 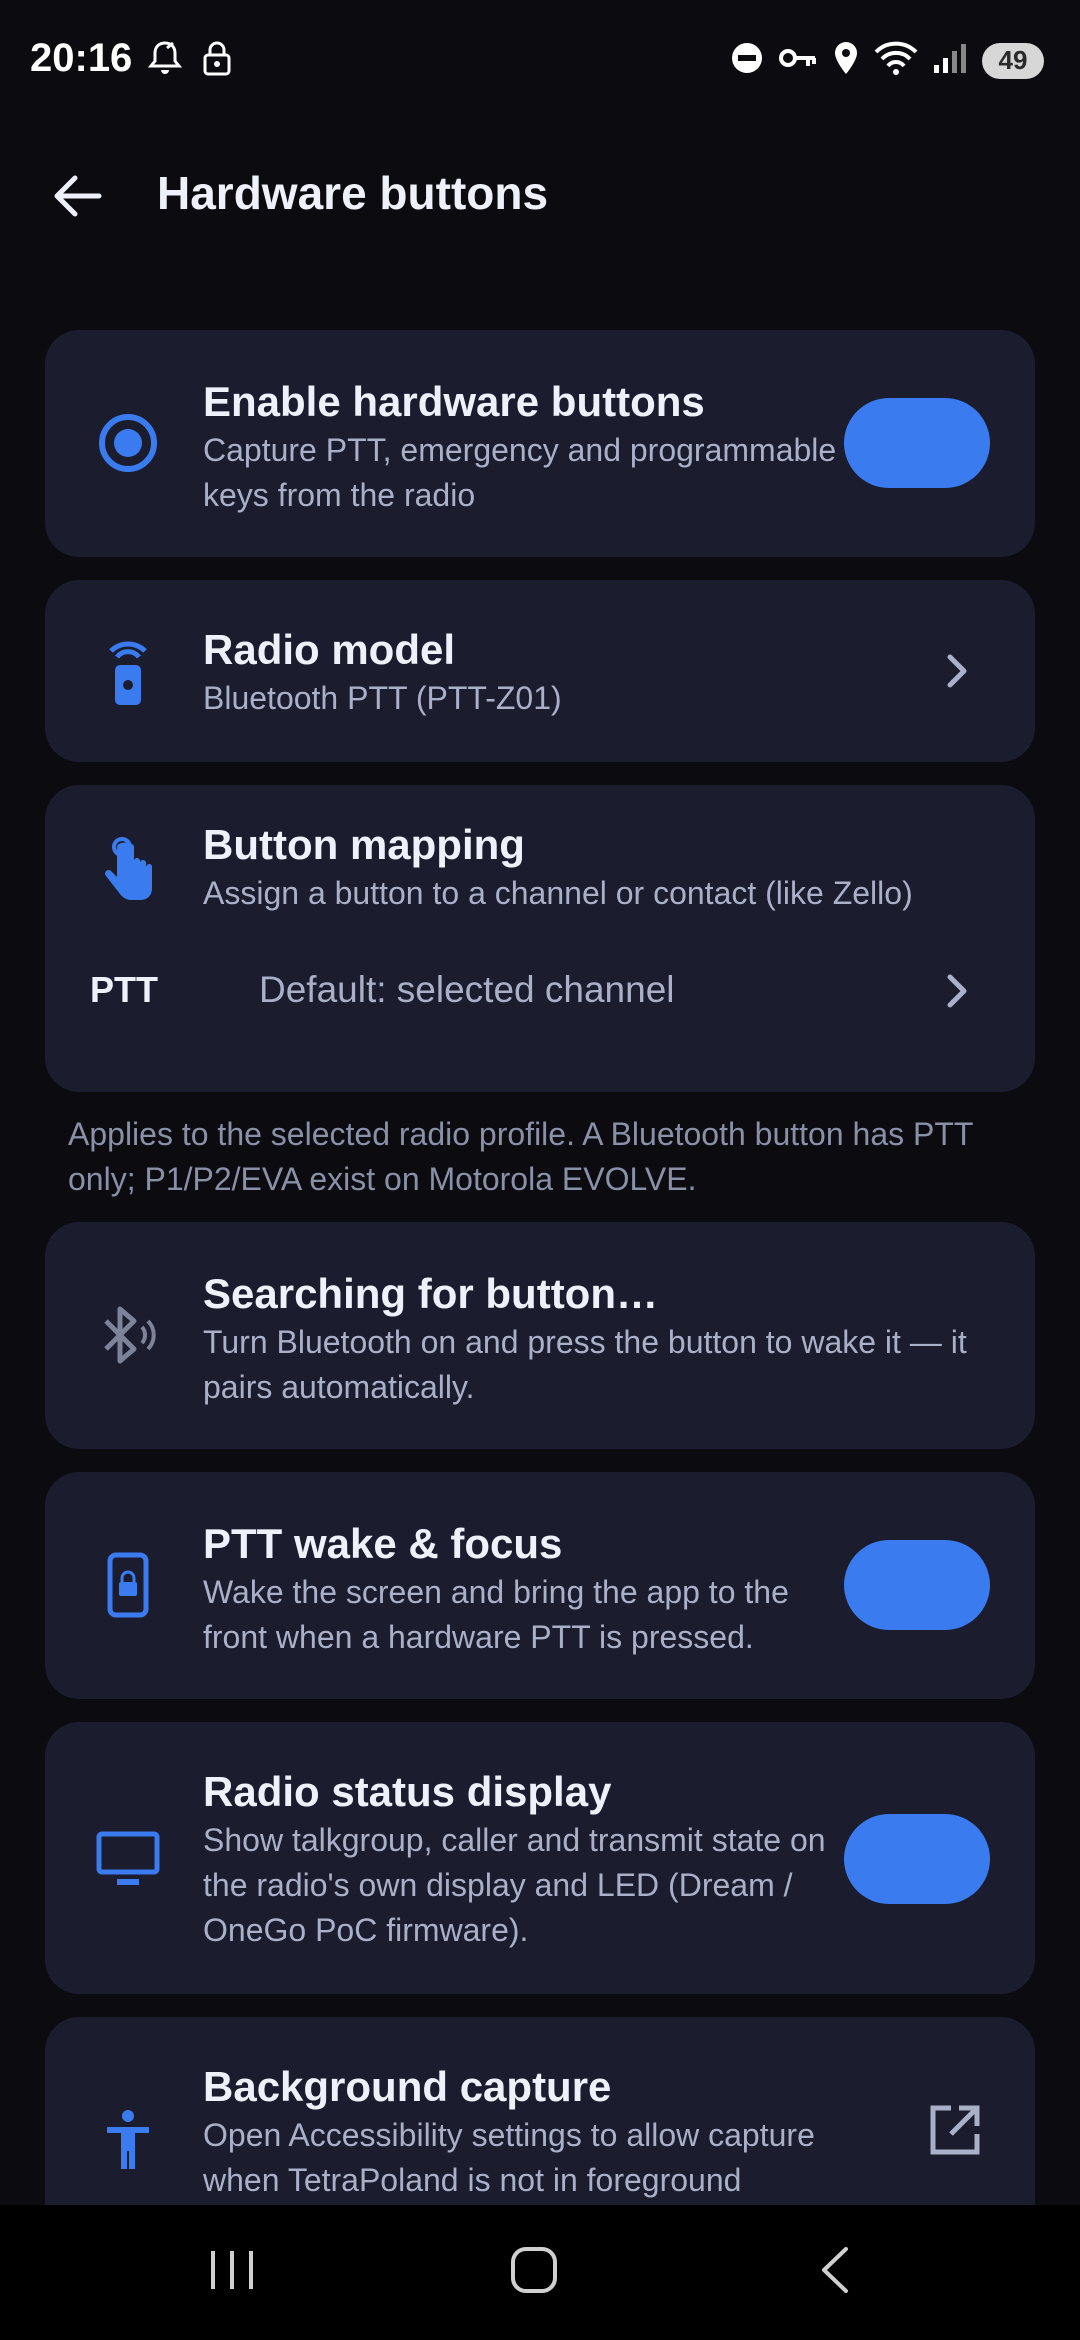 What do you see at coordinates (846, 60) in the screenshot?
I see `location-icon` at bounding box center [846, 60].